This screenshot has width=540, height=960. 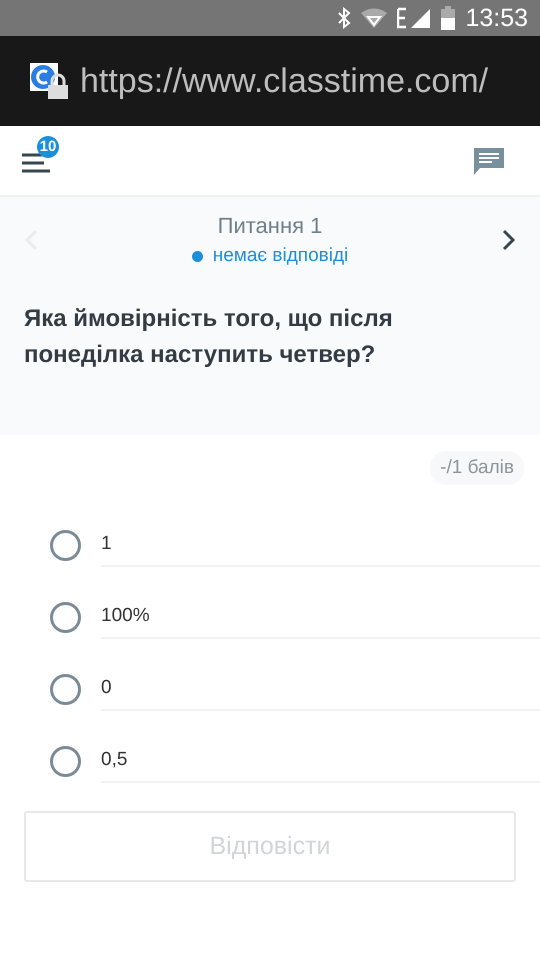 I want to click on menu-icon, so click(x=36, y=163).